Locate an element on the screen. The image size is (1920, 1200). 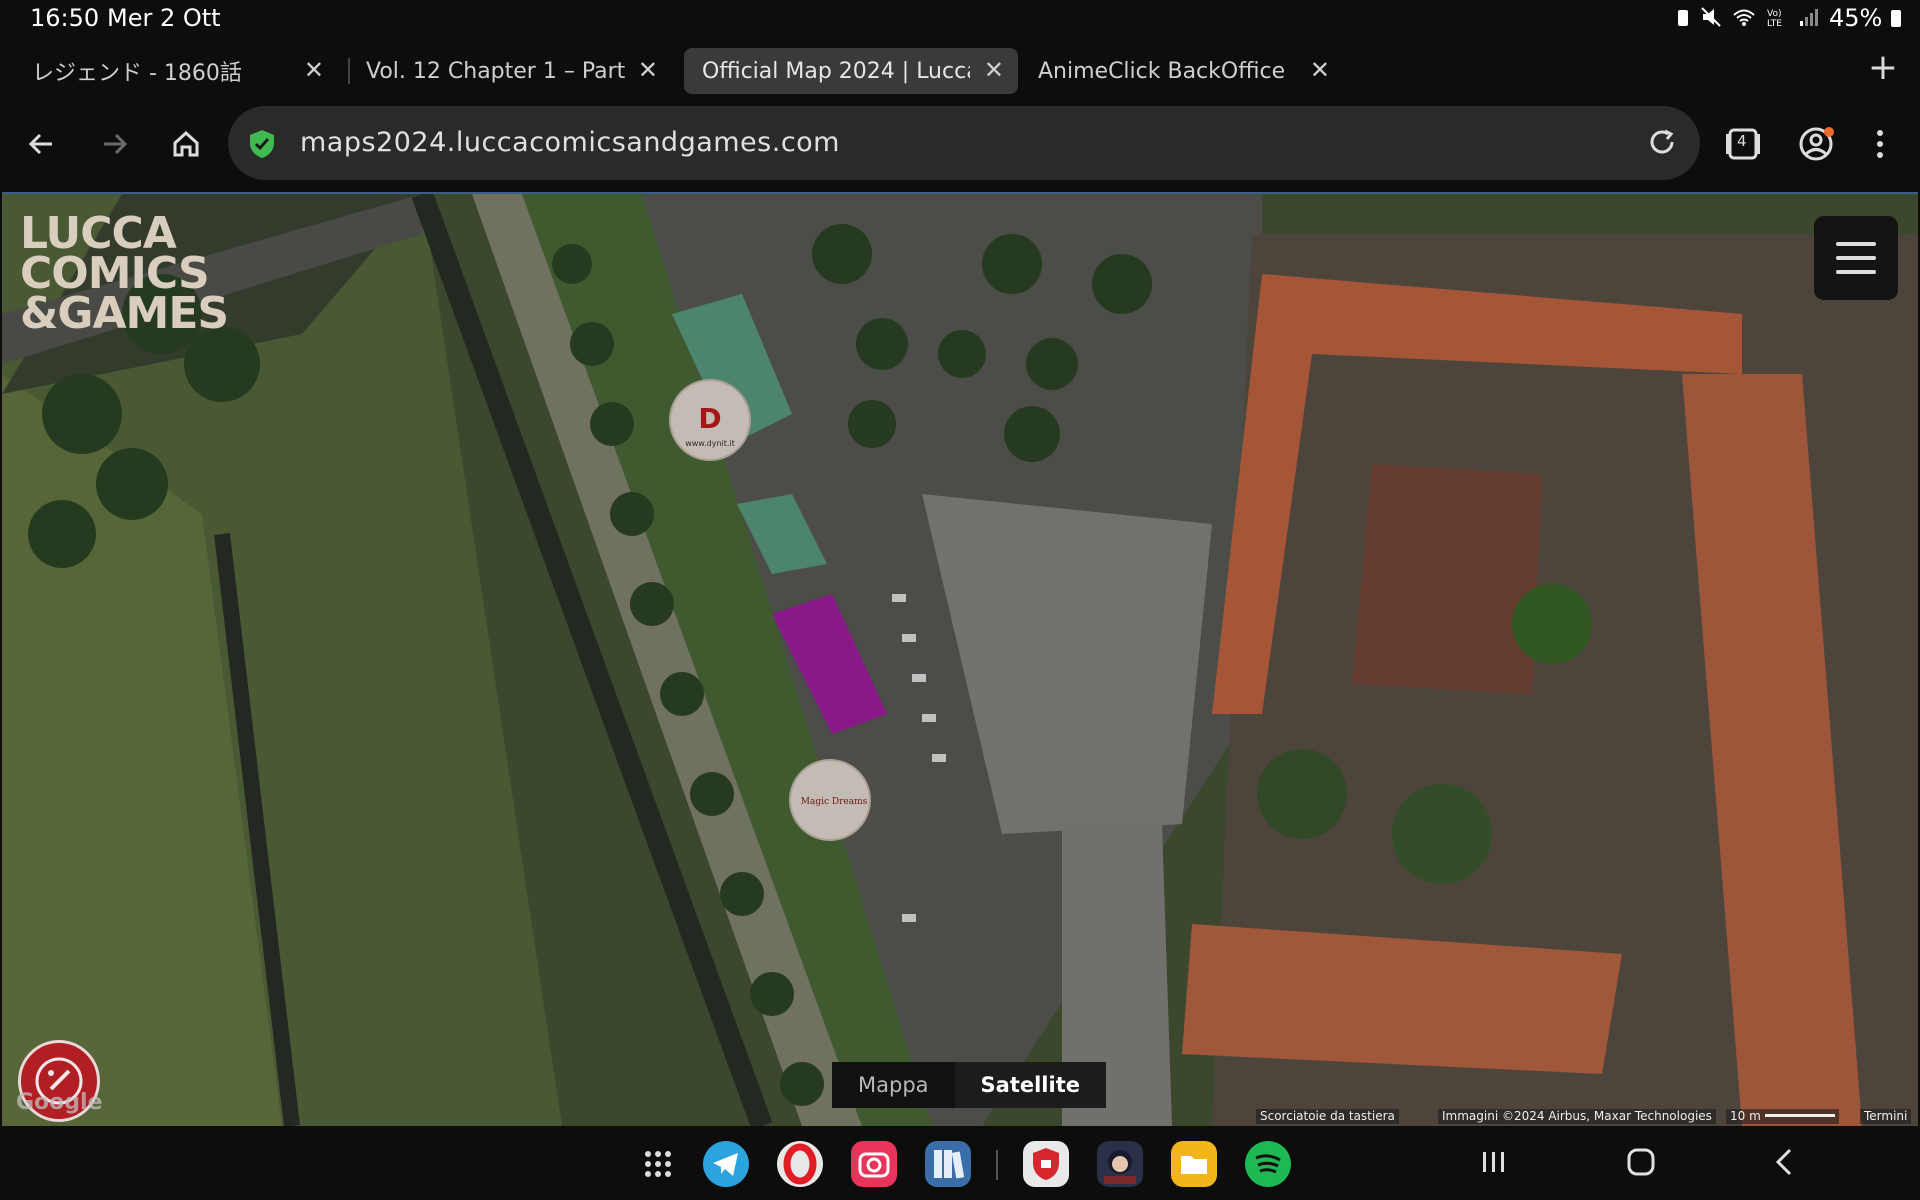
logo-line-3: &GAMES is located at coordinates (124, 313).